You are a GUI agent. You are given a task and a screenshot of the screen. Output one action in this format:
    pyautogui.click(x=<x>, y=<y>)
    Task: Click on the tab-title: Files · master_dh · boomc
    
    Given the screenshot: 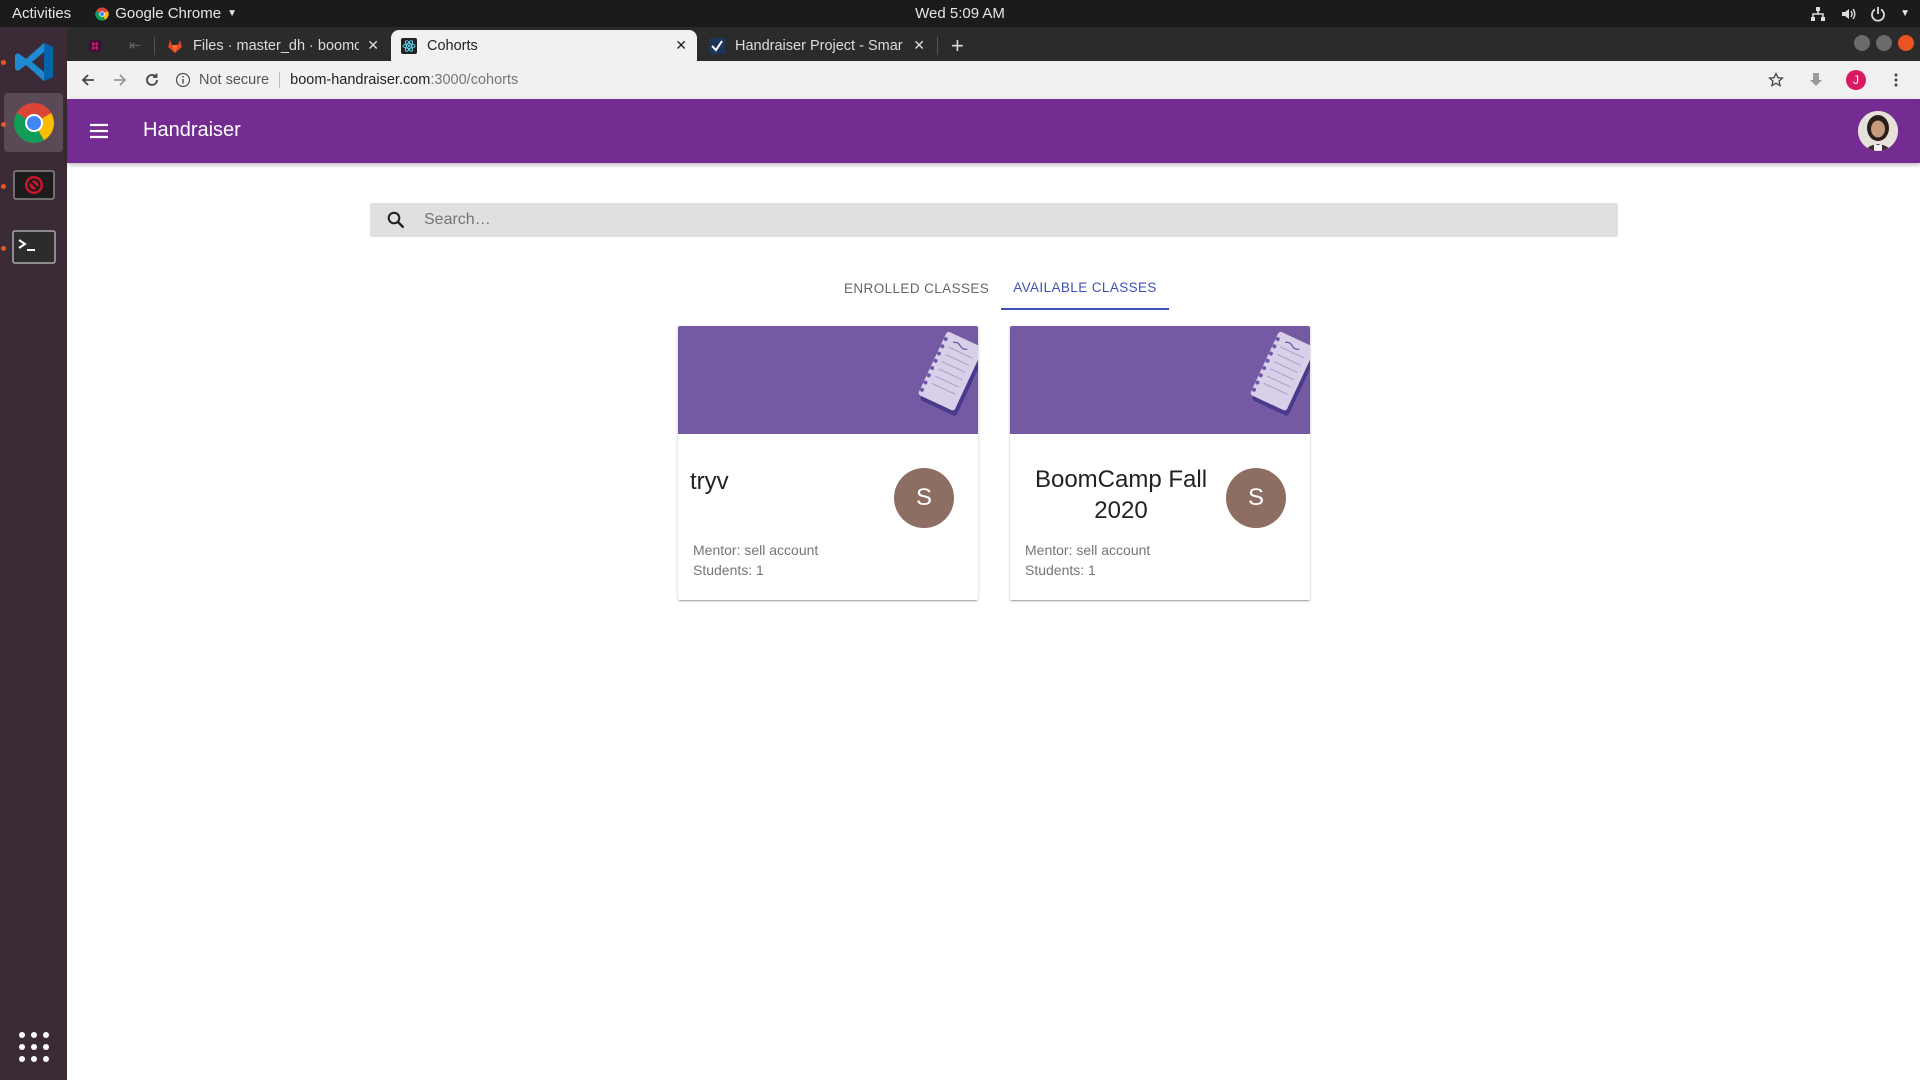 What is the action you would take?
    pyautogui.click(x=276, y=45)
    